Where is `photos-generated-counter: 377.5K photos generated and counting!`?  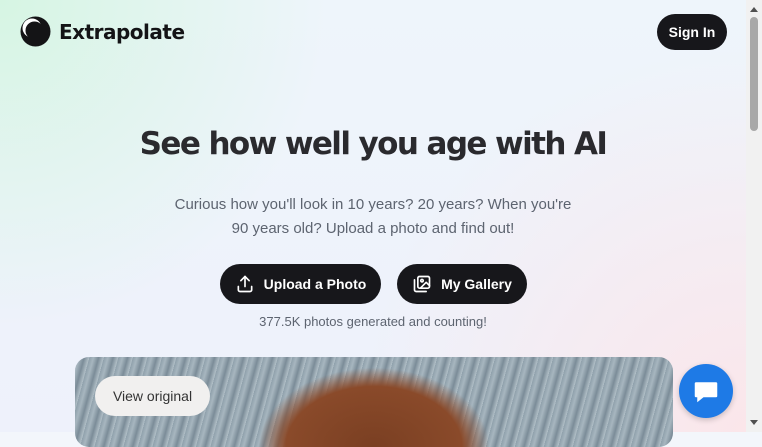 photos-generated-counter: 377.5K photos generated and counting! is located at coordinates (373, 321).